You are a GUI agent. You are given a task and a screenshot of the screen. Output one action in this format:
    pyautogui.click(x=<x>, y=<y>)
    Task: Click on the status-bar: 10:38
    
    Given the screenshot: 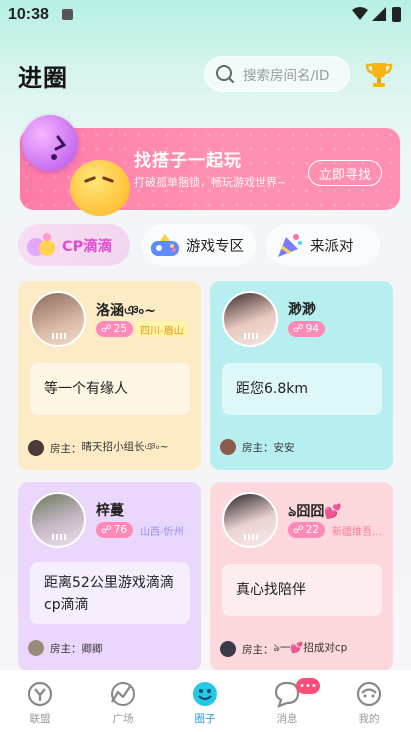 What is the action you would take?
    pyautogui.click(x=205, y=15)
    